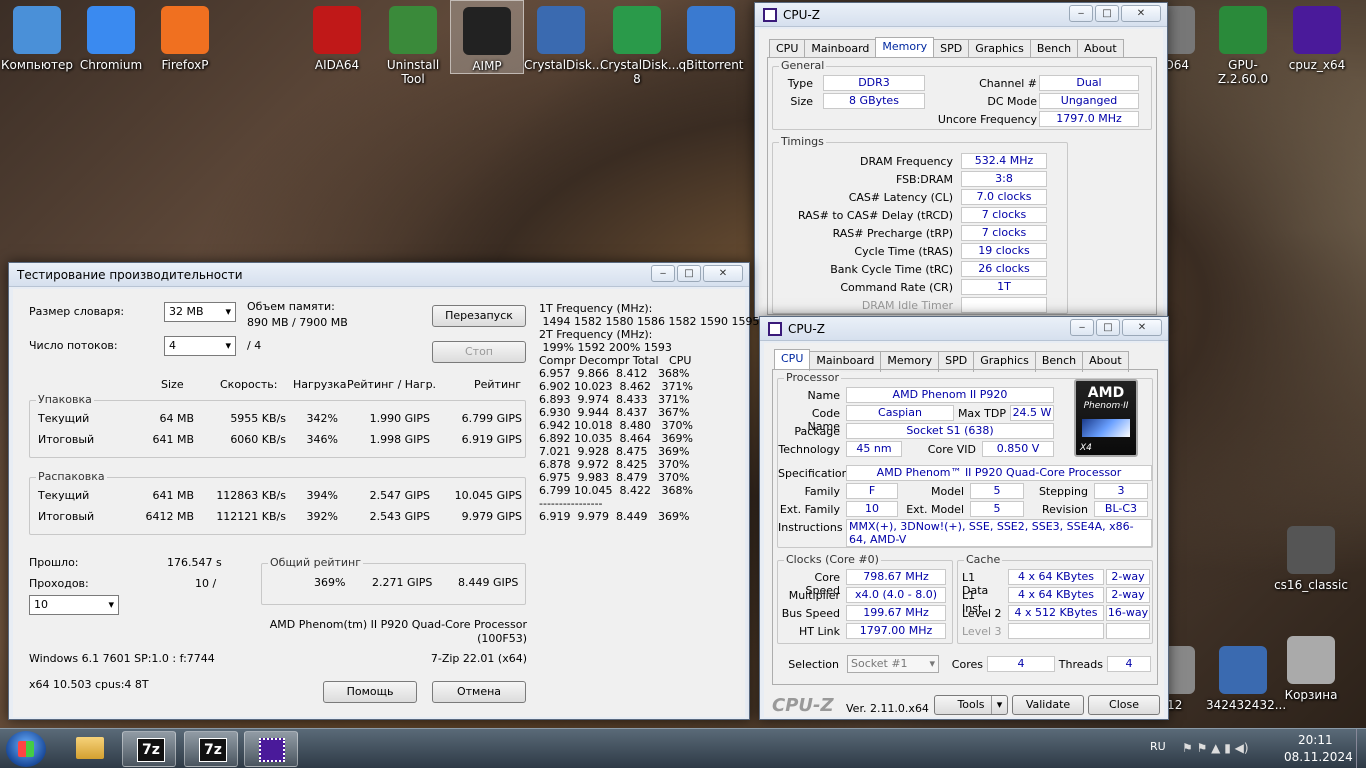 This screenshot has width=1366, height=768. What do you see at coordinates (200, 346) in the screenshot?
I see `threads-select: 4 ▾` at bounding box center [200, 346].